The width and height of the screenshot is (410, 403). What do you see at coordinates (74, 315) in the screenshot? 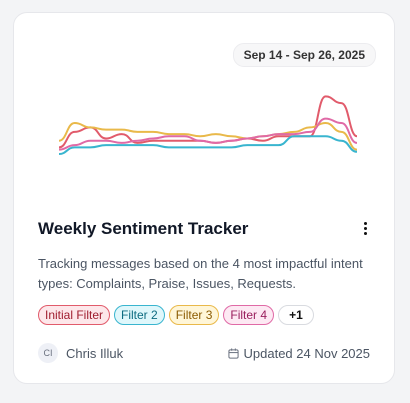
I see `tag-initial-filter: Initial Filter` at bounding box center [74, 315].